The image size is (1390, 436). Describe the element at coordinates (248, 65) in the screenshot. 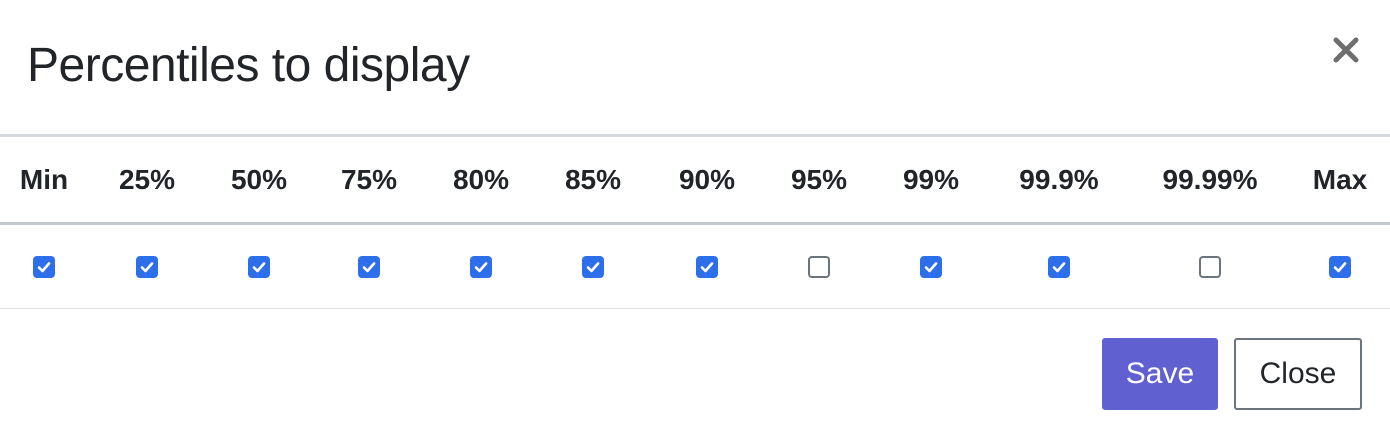

I see `dialog-title: Percentiles to display` at that location.